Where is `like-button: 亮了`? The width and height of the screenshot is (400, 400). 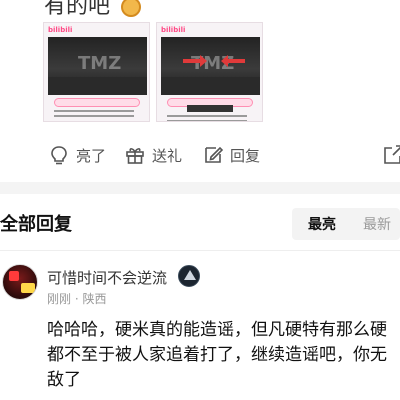 like-button: 亮了 is located at coordinates (77, 155).